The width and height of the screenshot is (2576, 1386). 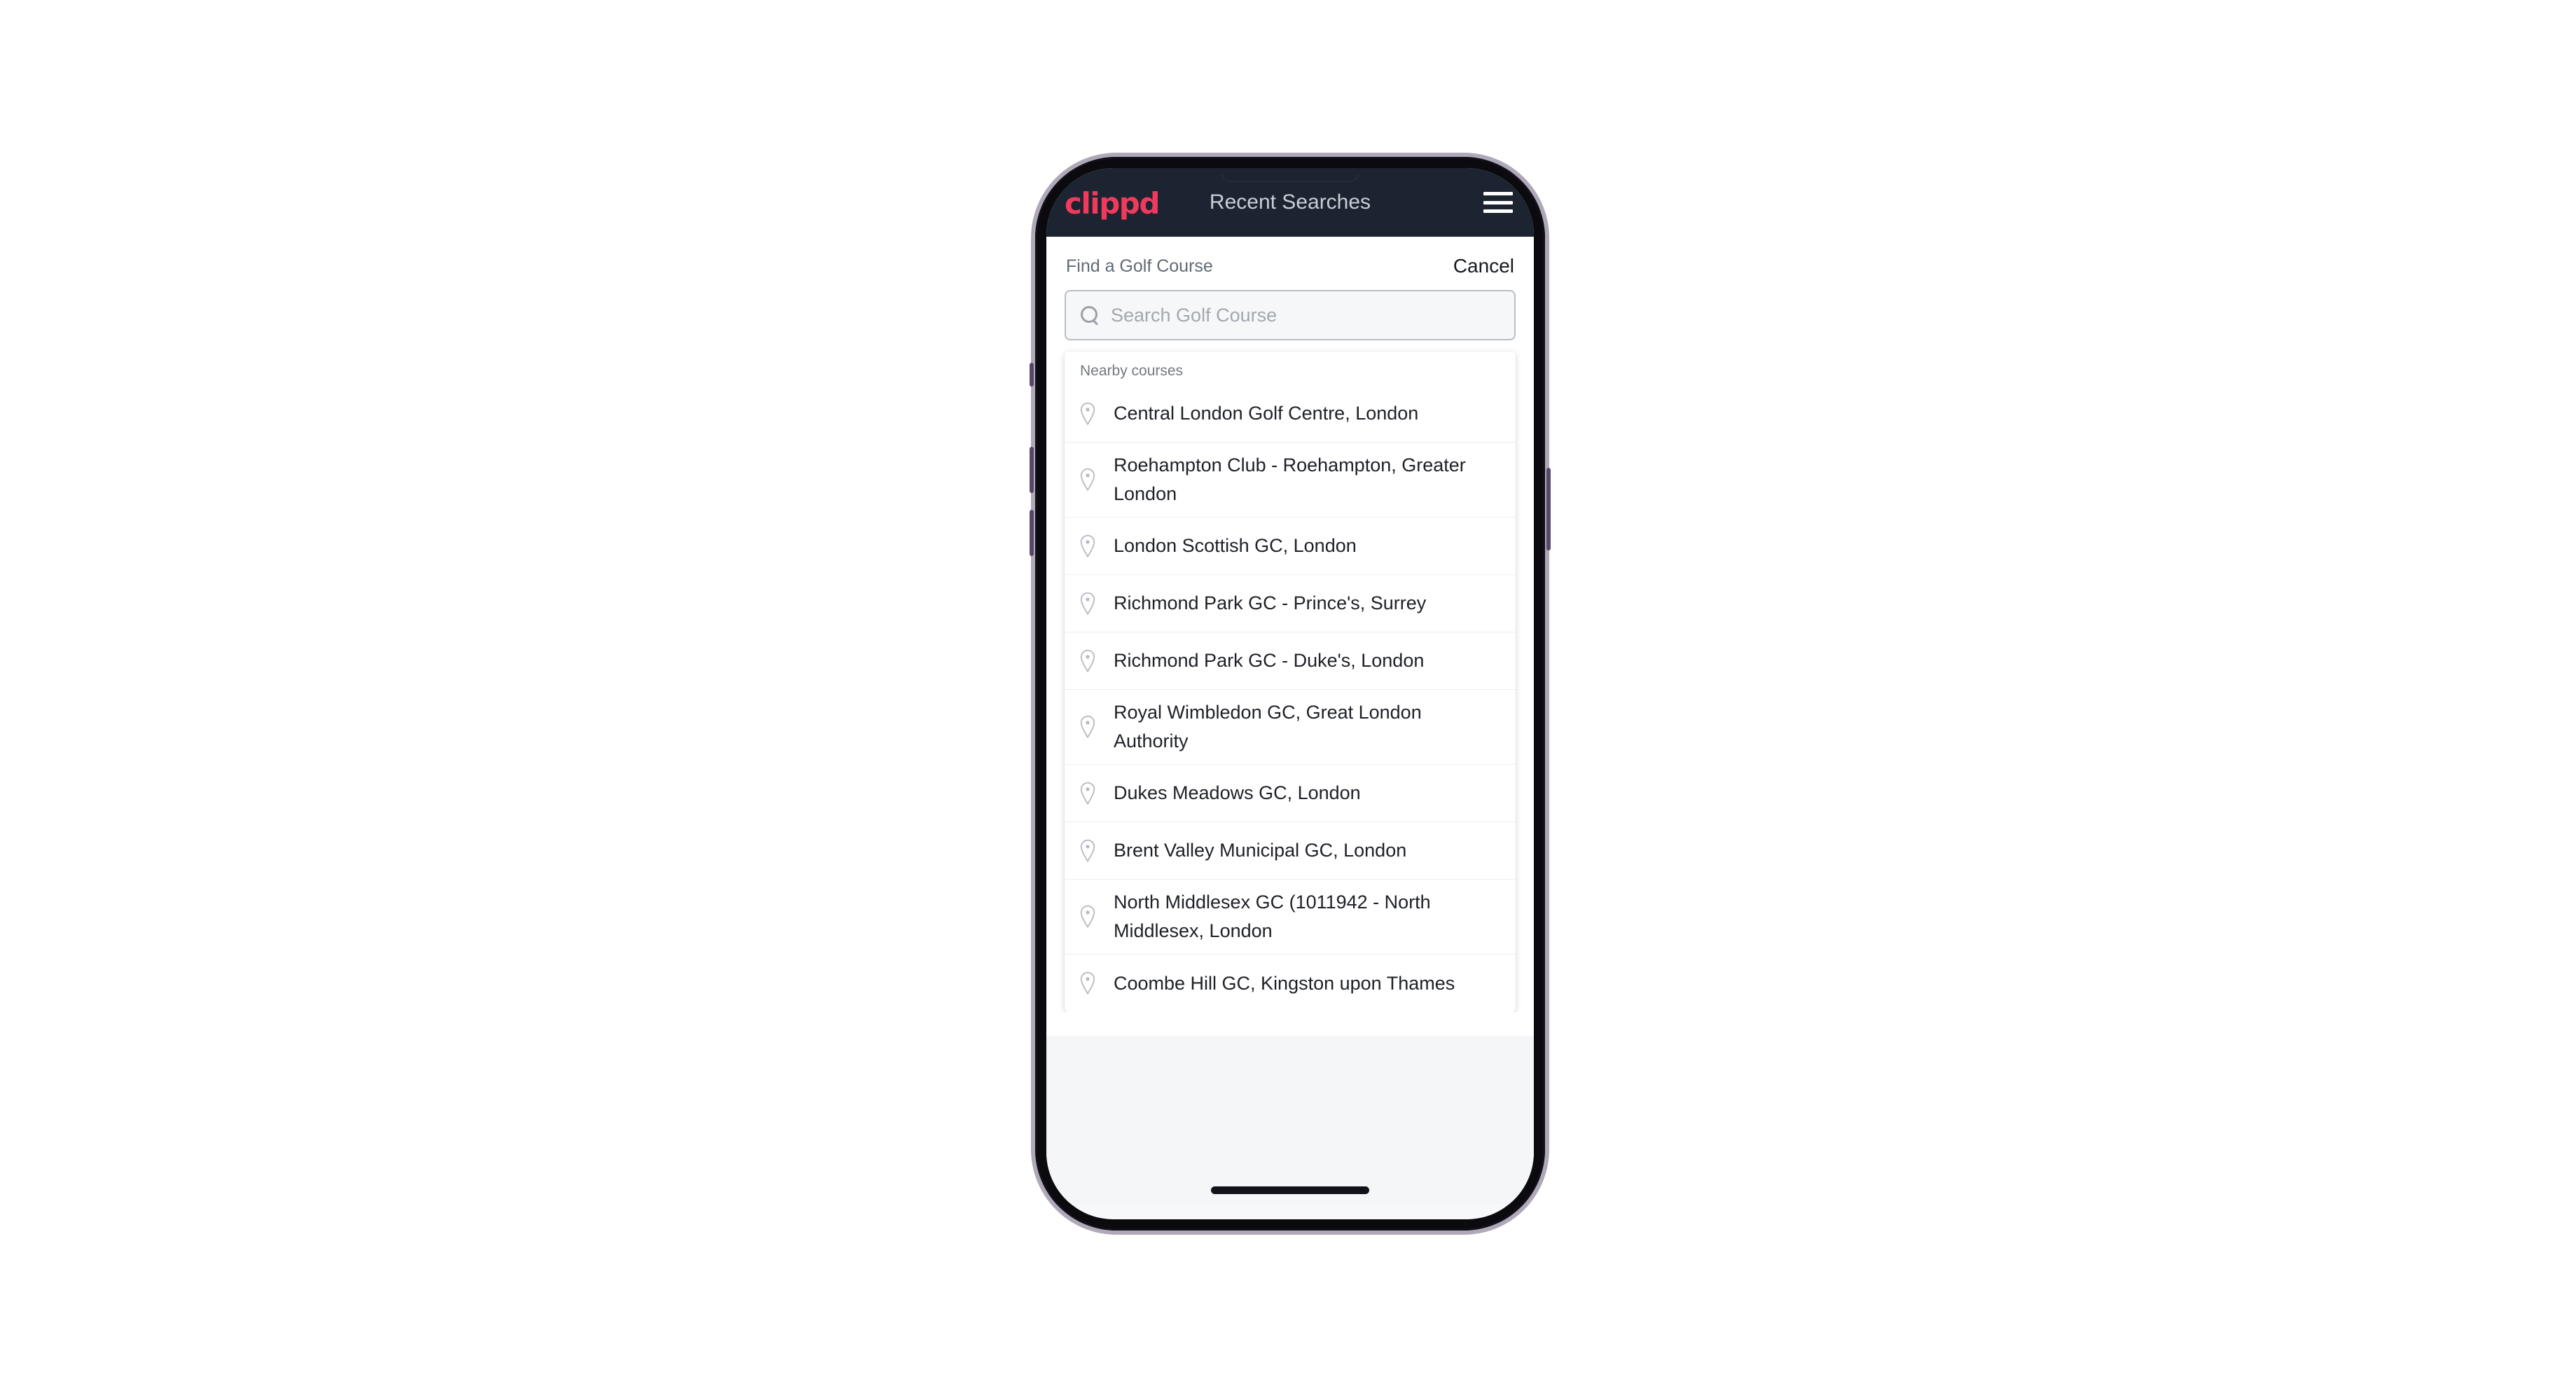 I want to click on course-name: Dukes Meadows GC, London, so click(x=1237, y=792).